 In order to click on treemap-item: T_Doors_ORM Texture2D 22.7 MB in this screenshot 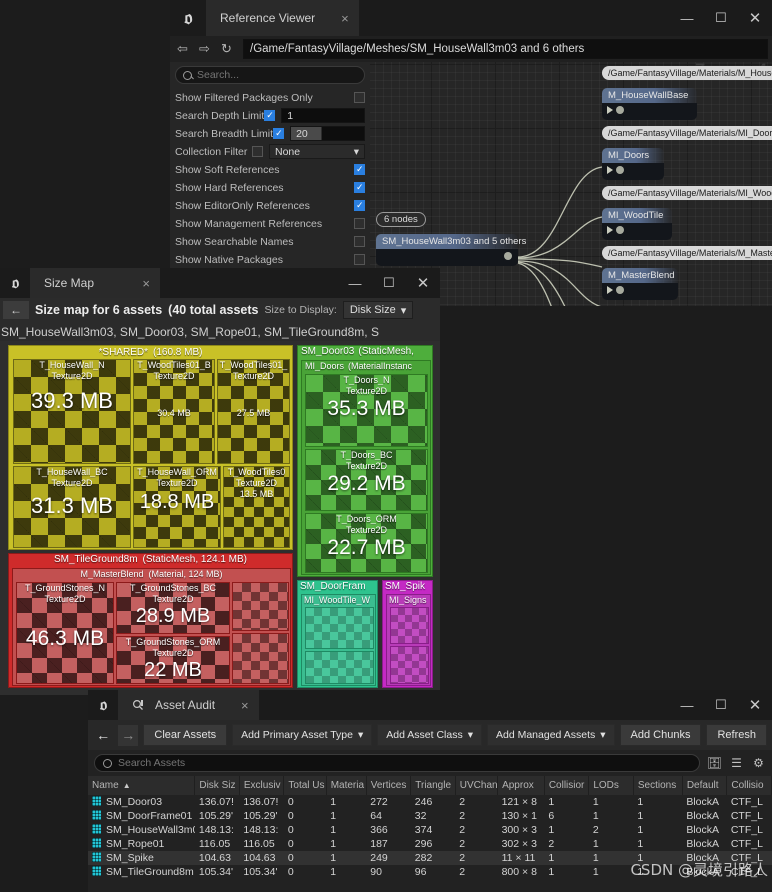, I will do `click(366, 543)`.